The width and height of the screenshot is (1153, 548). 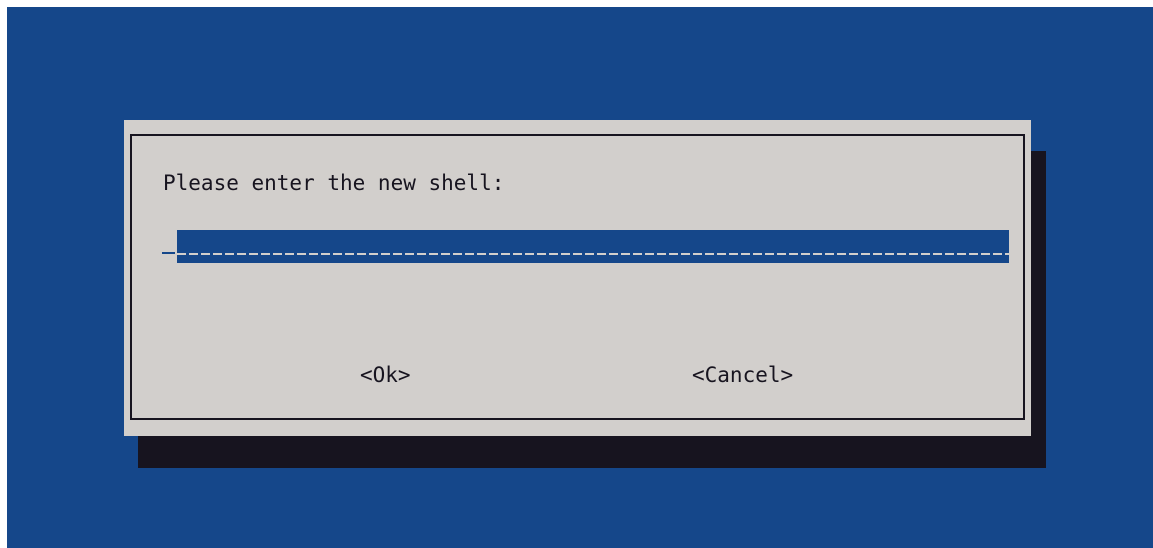 I want to click on ok-button: <Ok>, so click(x=385, y=375).